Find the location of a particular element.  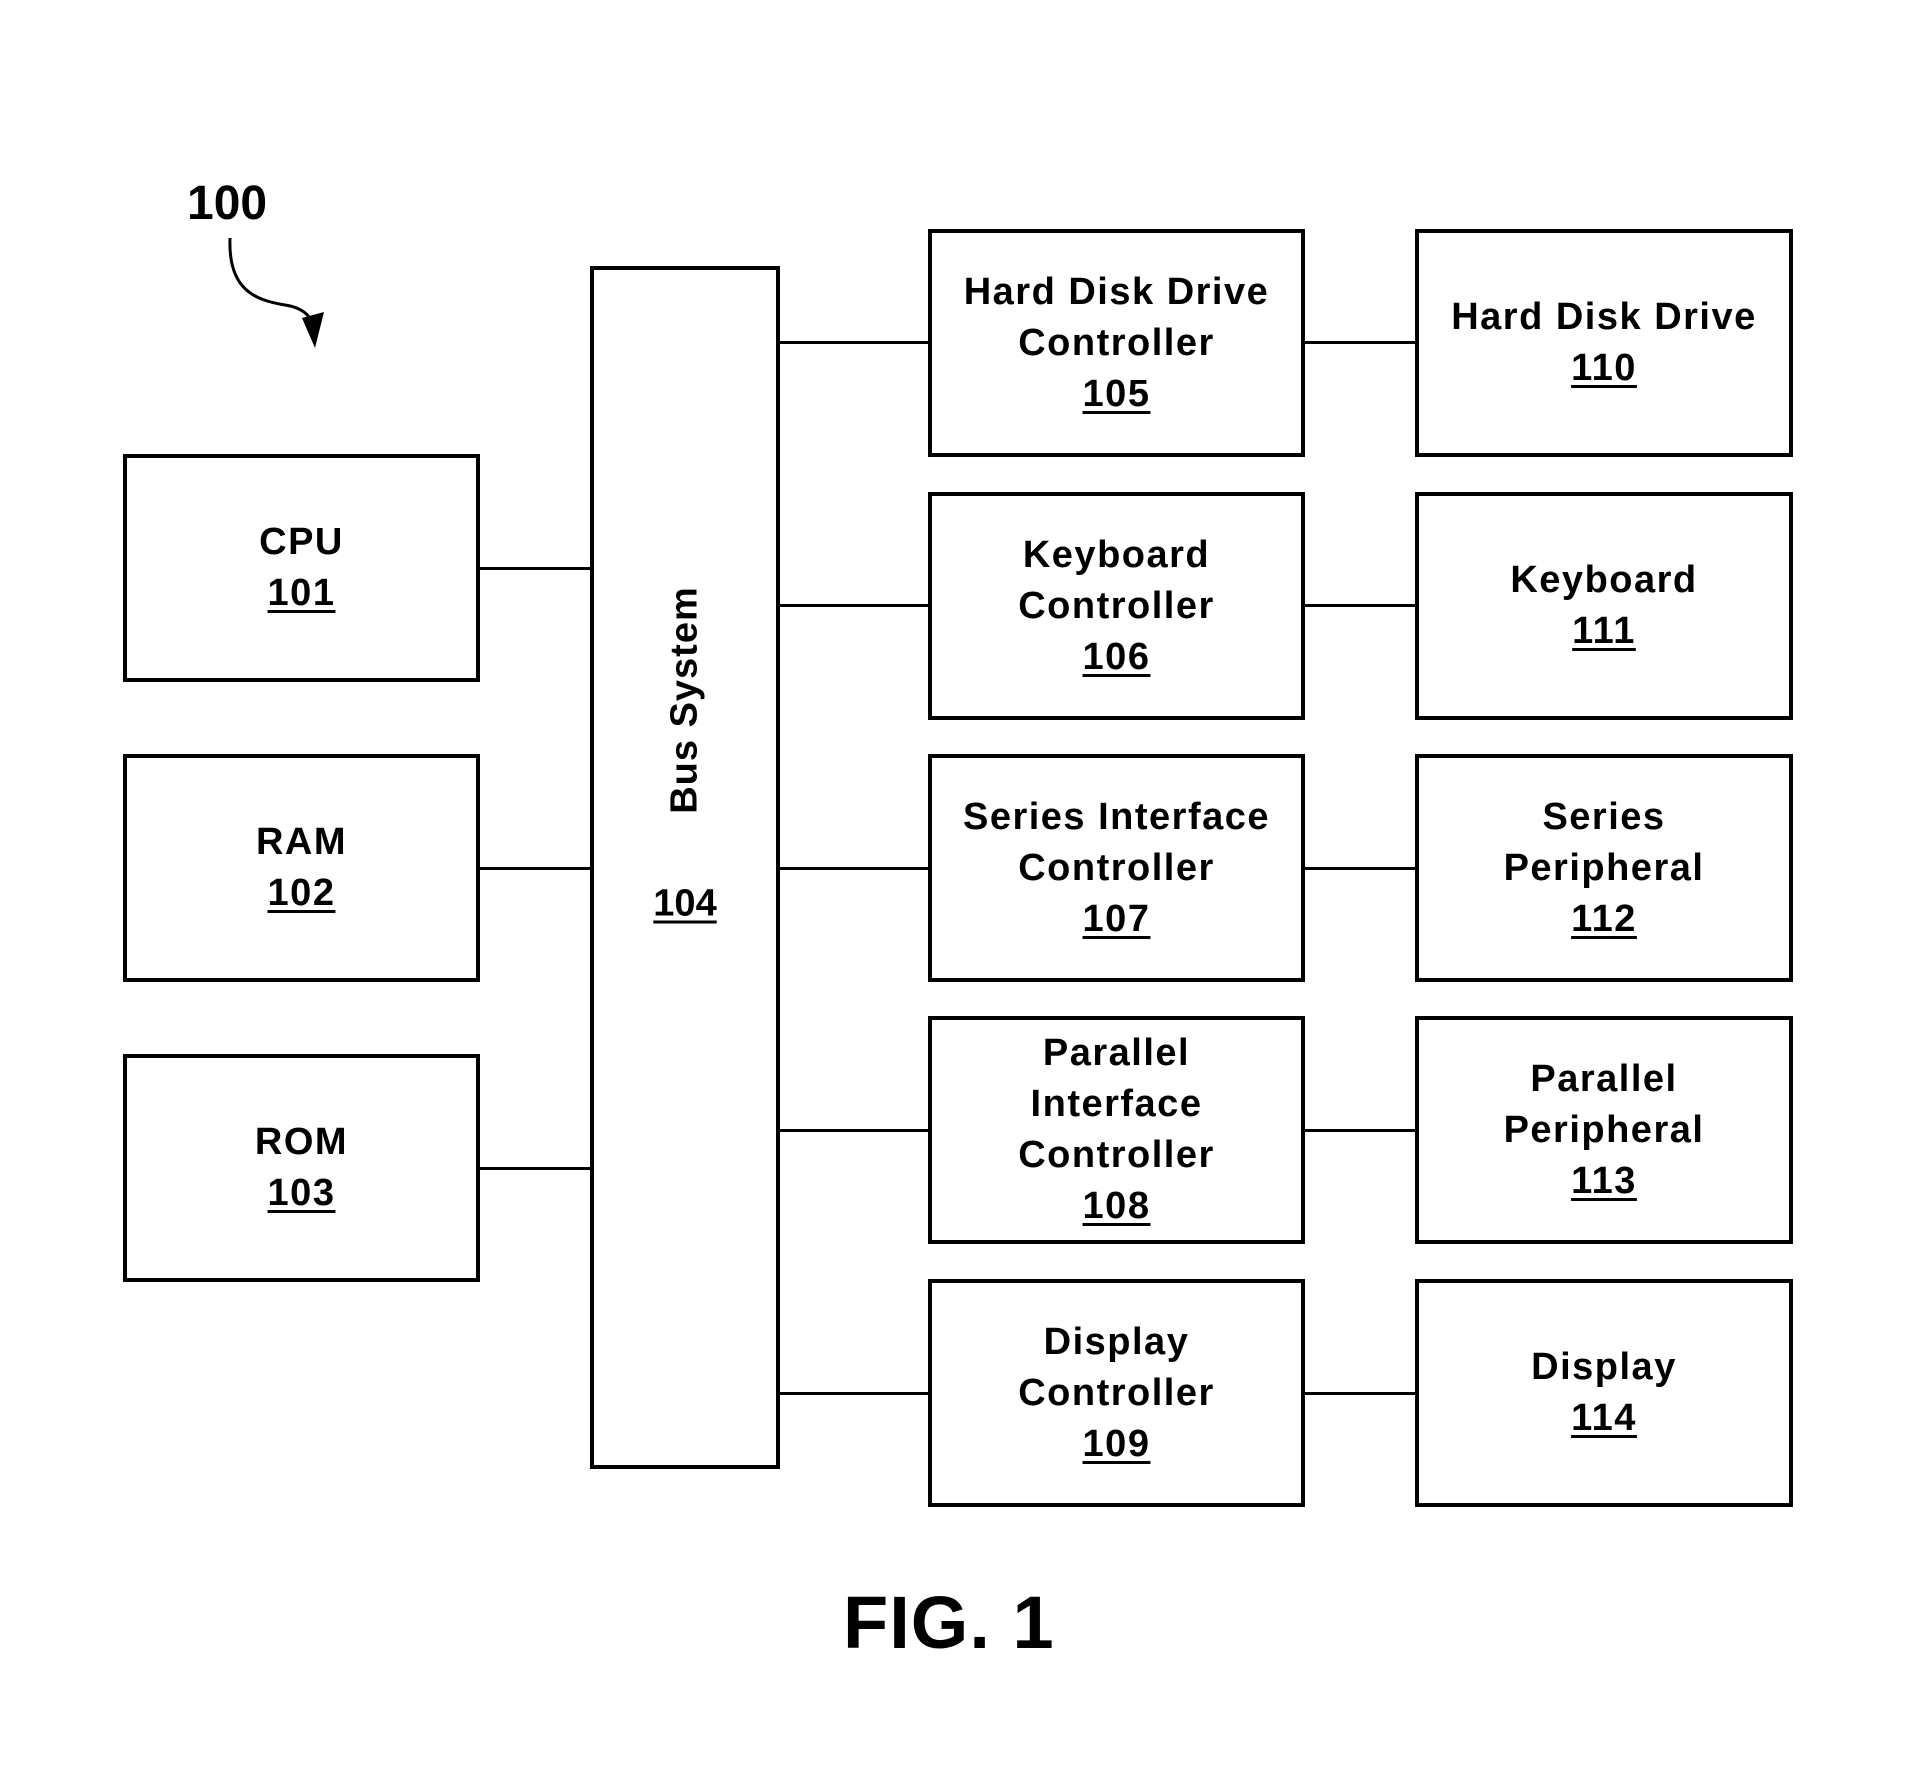

connector-bus-display-controller is located at coordinates (854, 1393).